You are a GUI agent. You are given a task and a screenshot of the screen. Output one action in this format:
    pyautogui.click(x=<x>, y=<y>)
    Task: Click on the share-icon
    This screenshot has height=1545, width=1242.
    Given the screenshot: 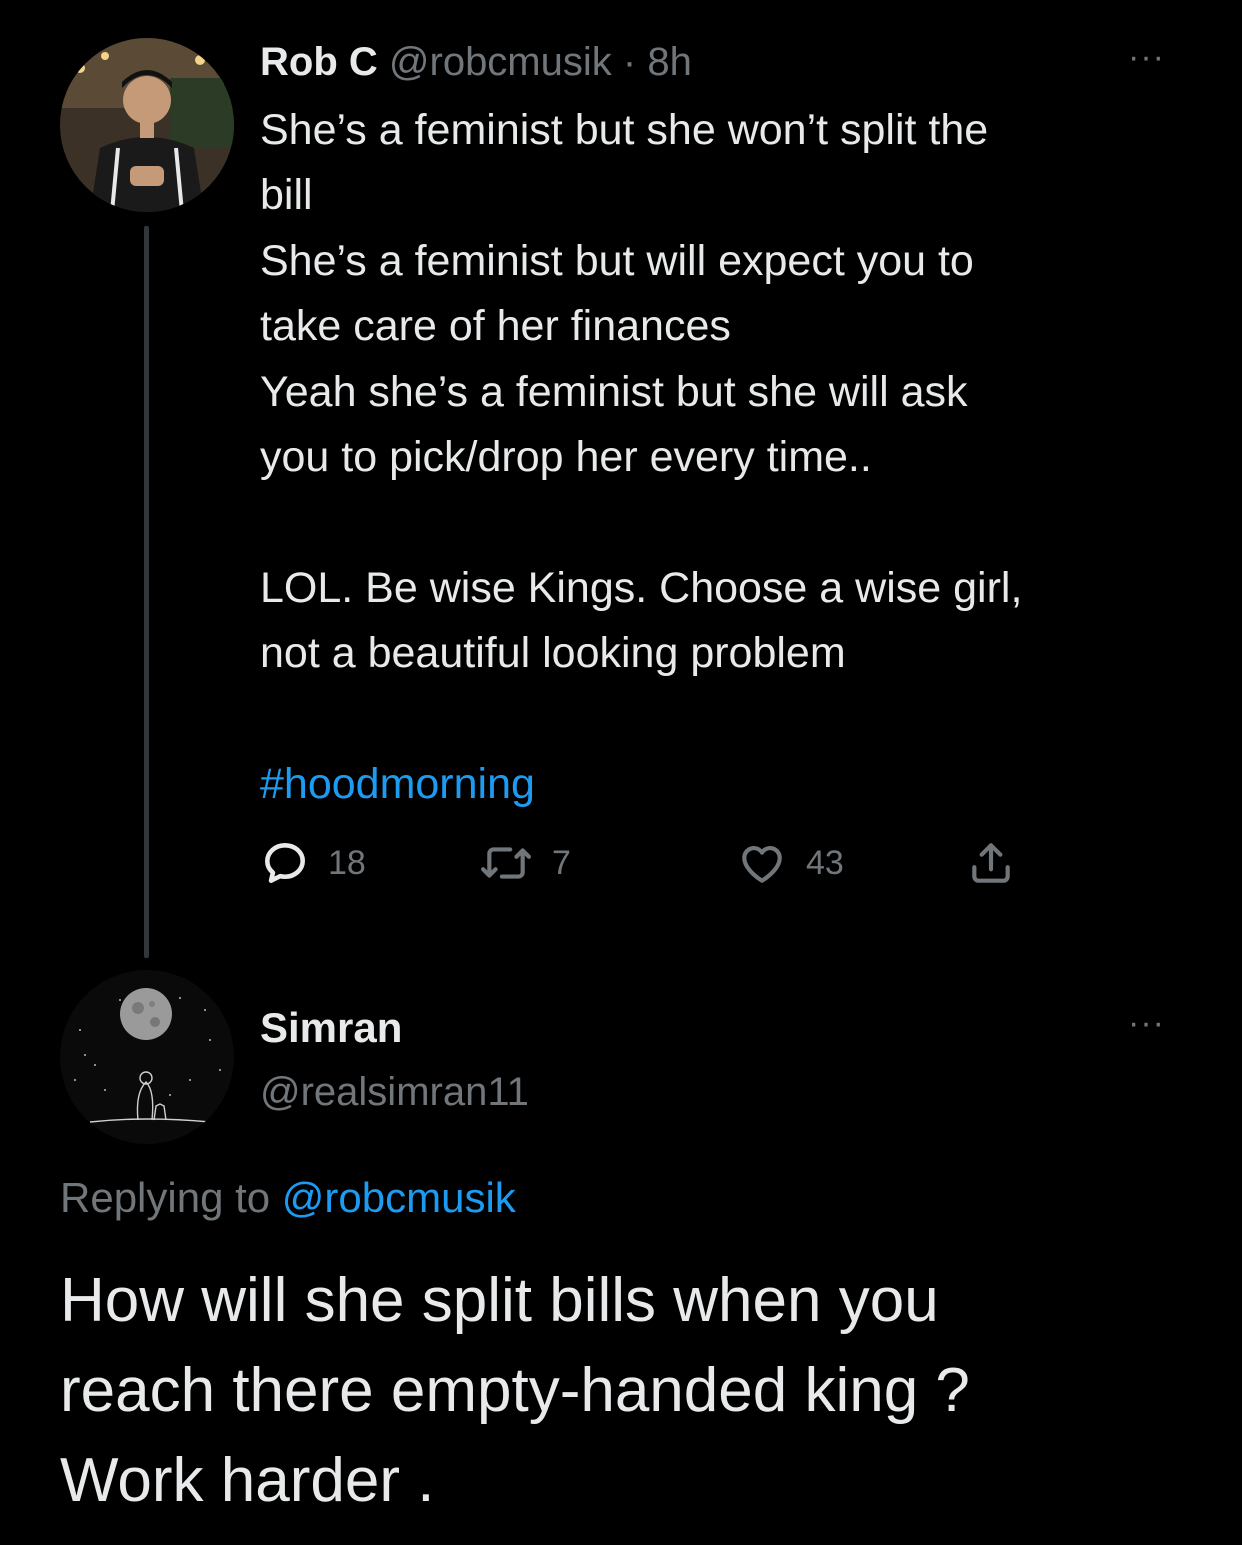 What is the action you would take?
    pyautogui.click(x=991, y=863)
    